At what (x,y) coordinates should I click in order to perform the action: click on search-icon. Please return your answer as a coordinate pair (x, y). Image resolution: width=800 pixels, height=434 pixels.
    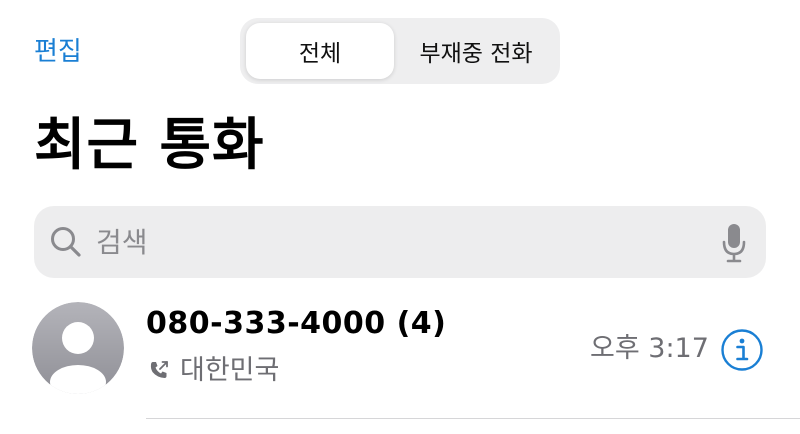
    Looking at the image, I should click on (66, 242).